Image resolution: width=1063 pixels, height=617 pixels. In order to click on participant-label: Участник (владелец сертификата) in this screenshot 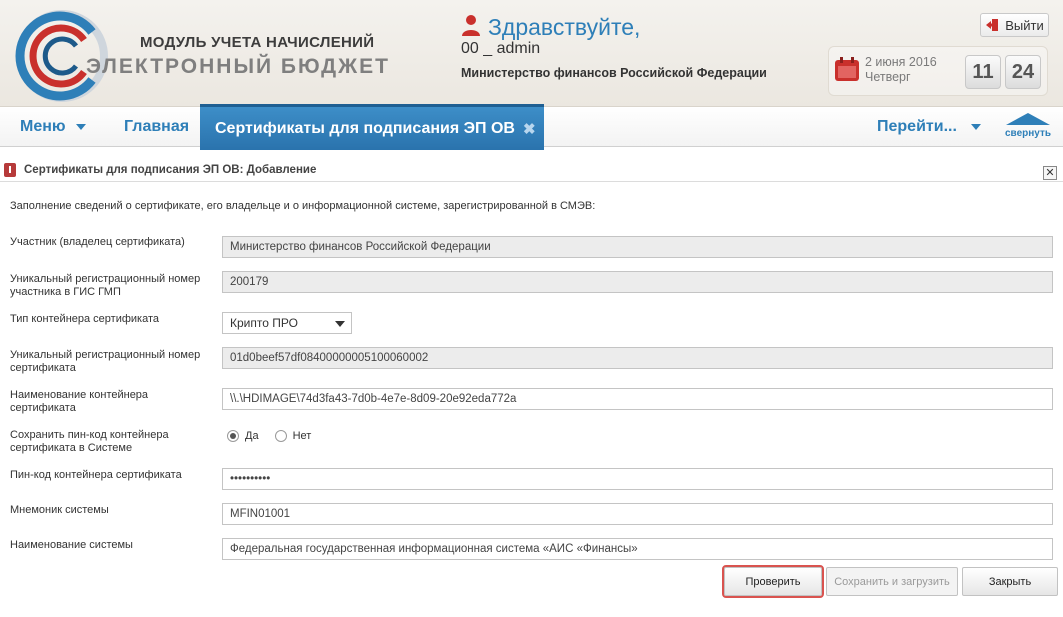, I will do `click(97, 242)`.